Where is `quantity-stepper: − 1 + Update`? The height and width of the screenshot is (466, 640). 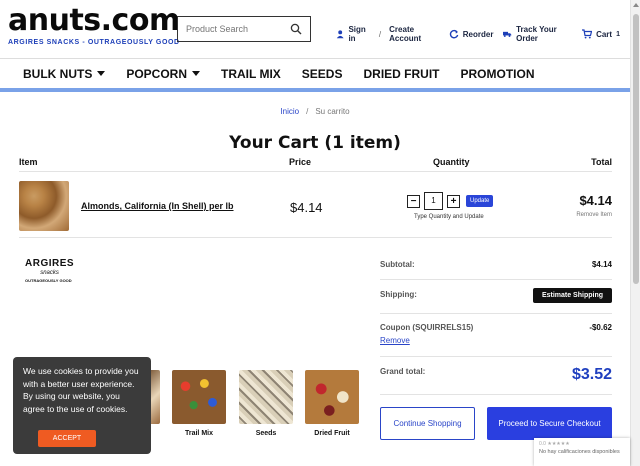 quantity-stepper: − 1 + Update is located at coordinates (450, 201).